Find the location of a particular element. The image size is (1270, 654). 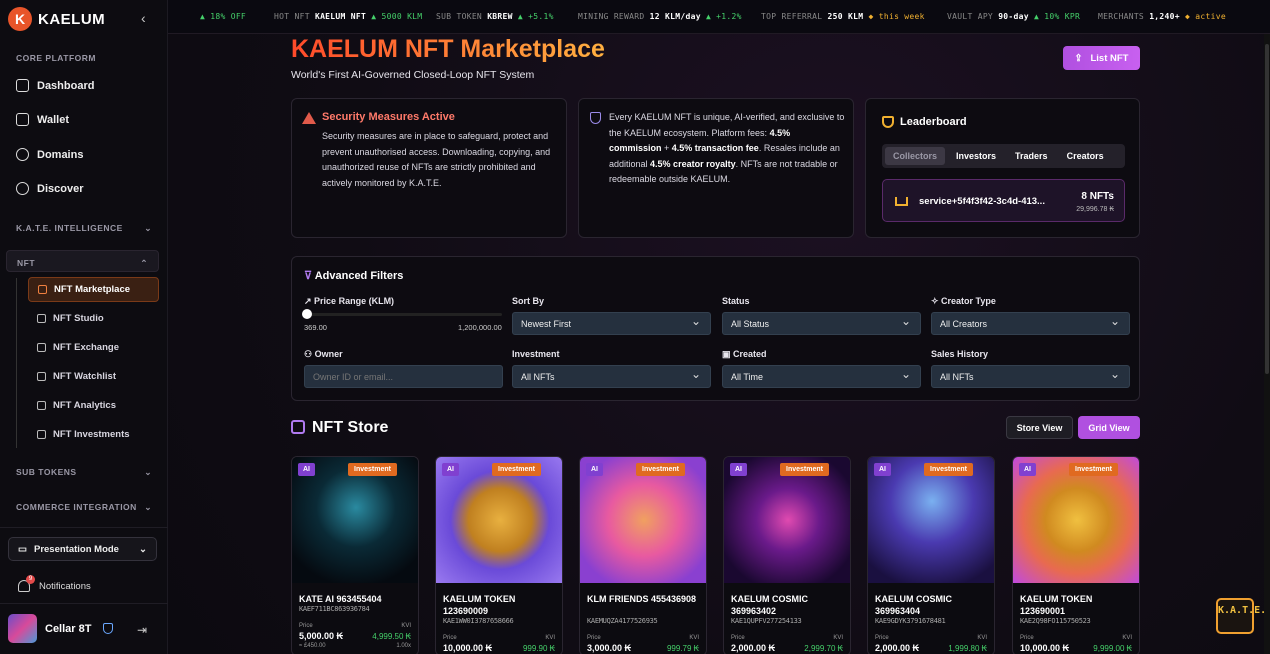

status-label: Status is located at coordinates (736, 301).